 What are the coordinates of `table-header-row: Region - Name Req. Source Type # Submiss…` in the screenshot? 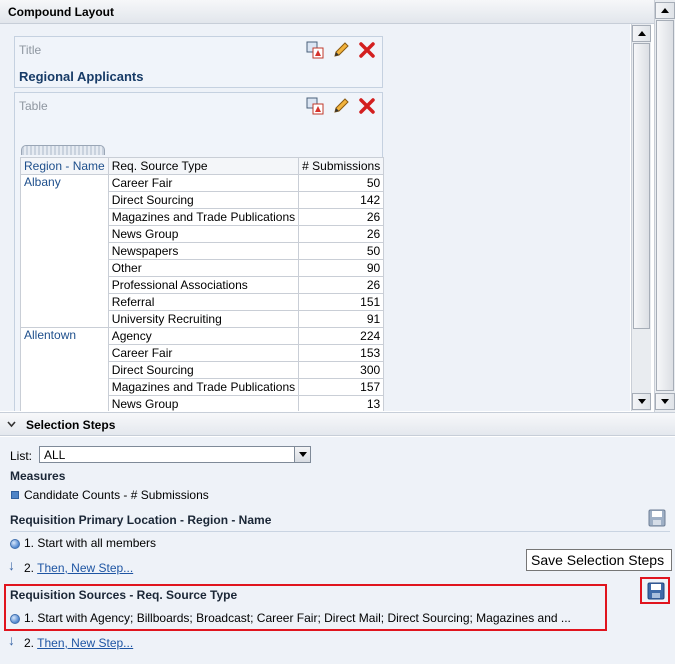 It's located at (202, 166).